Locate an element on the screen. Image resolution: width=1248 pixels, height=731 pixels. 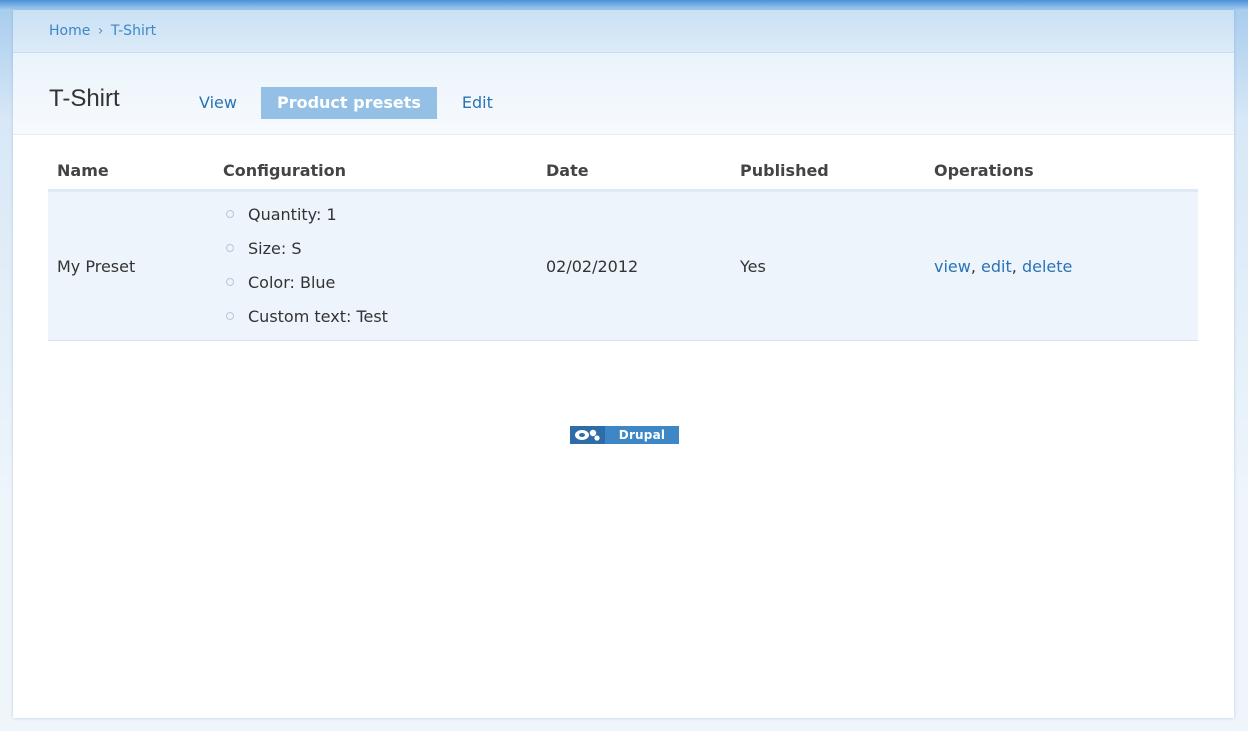
drupal-label: Drupal is located at coordinates (642, 435).